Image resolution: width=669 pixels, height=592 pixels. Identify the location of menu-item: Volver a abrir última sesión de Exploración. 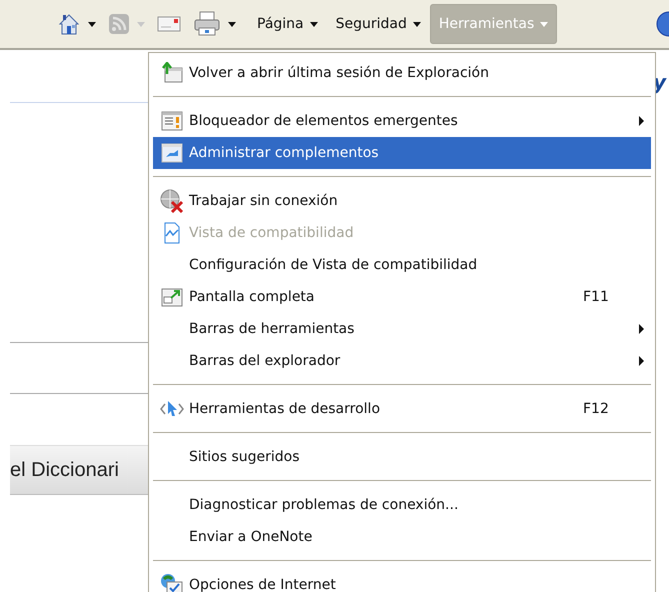
(402, 73).